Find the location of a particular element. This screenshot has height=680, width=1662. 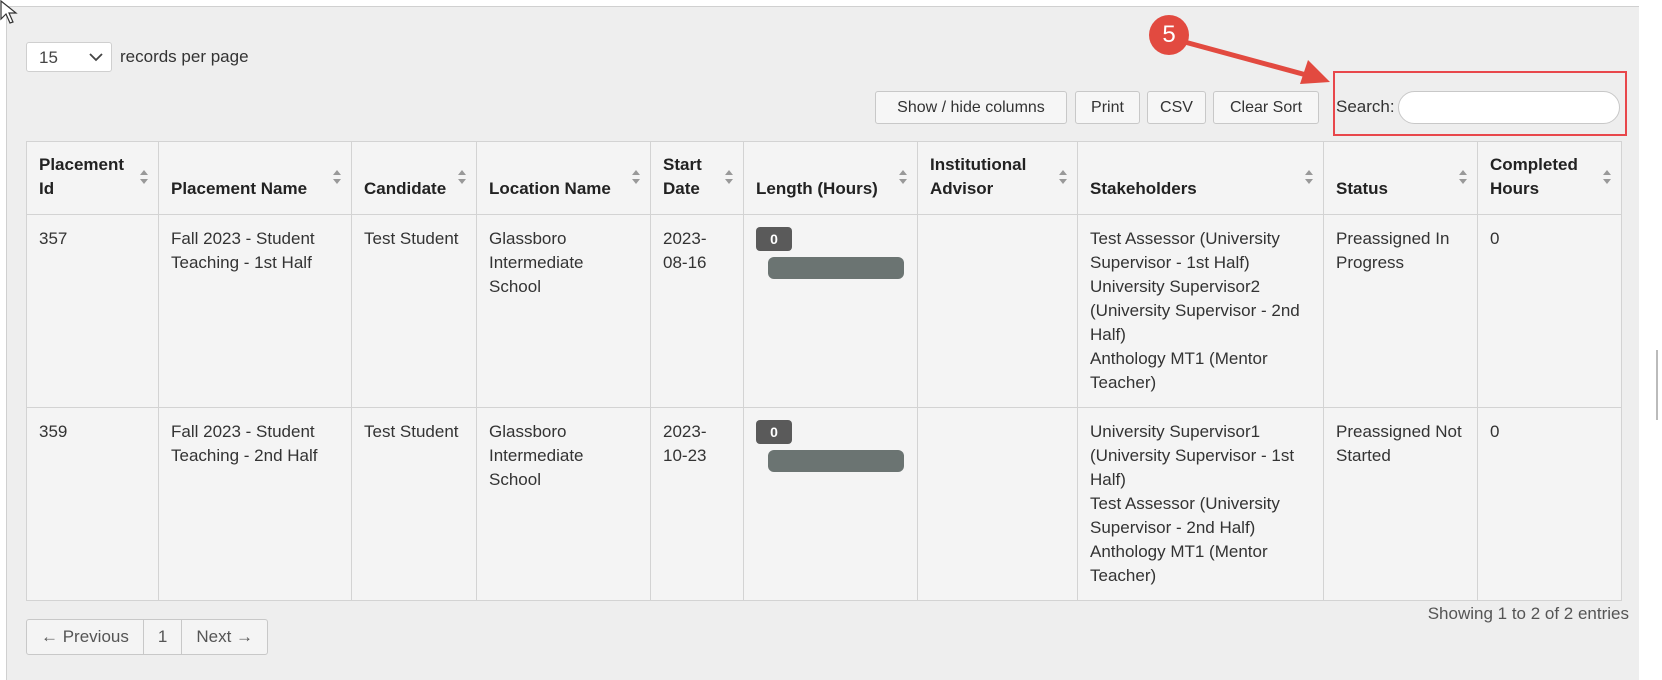

previous-page-button: ← Previous is located at coordinates (85, 637).